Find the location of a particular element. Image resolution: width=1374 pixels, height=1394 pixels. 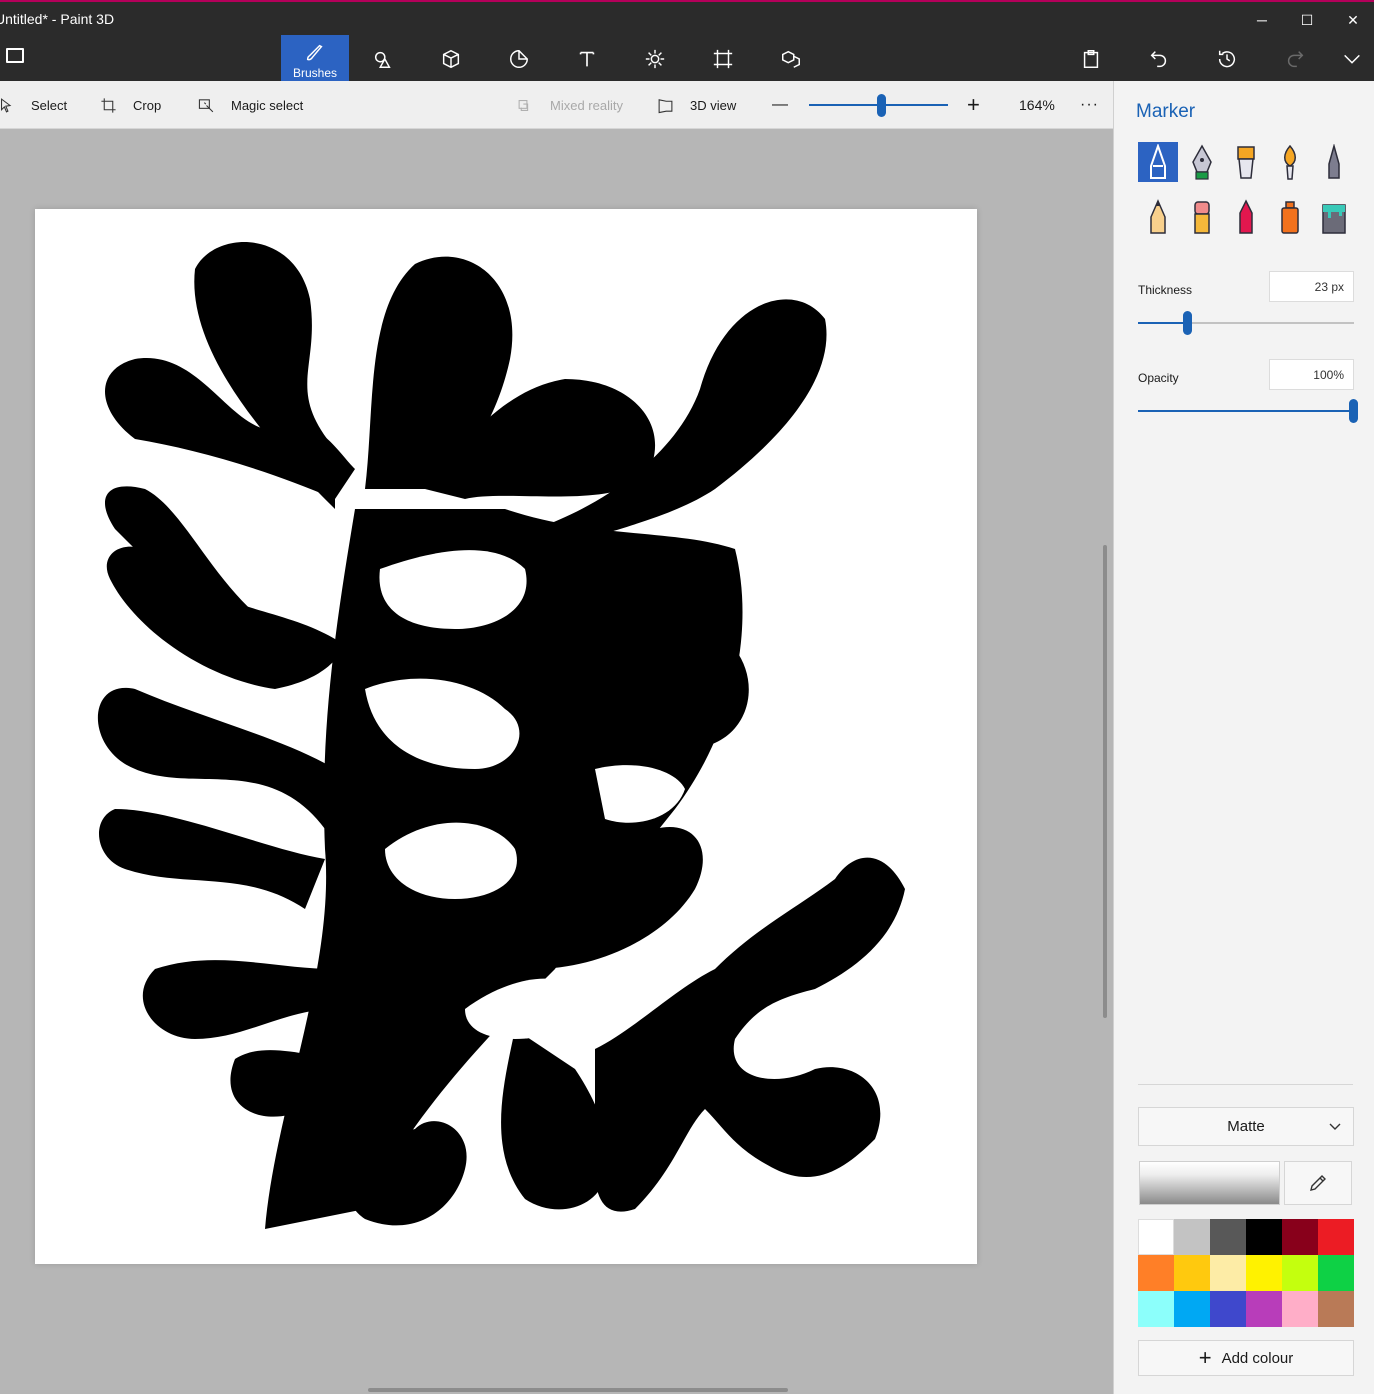

vertical-scrollbar is located at coordinates (1105, 781).